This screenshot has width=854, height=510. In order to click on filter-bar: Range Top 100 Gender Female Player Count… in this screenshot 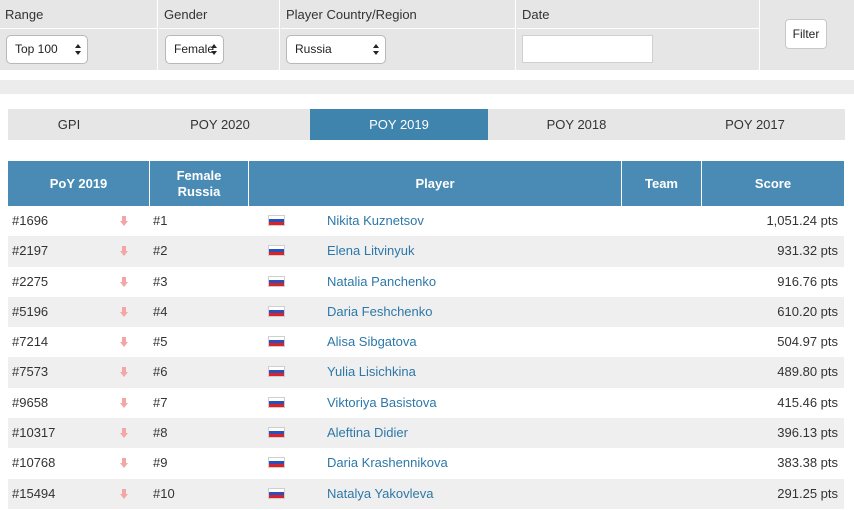, I will do `click(427, 35)`.